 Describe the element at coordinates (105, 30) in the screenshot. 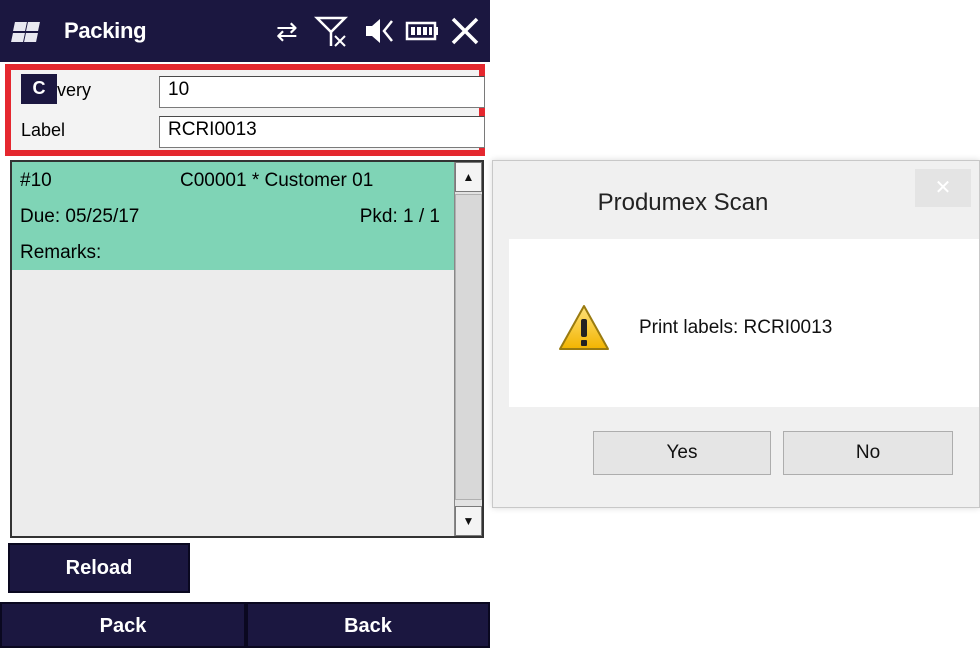

I see `app-title: Packing` at that location.